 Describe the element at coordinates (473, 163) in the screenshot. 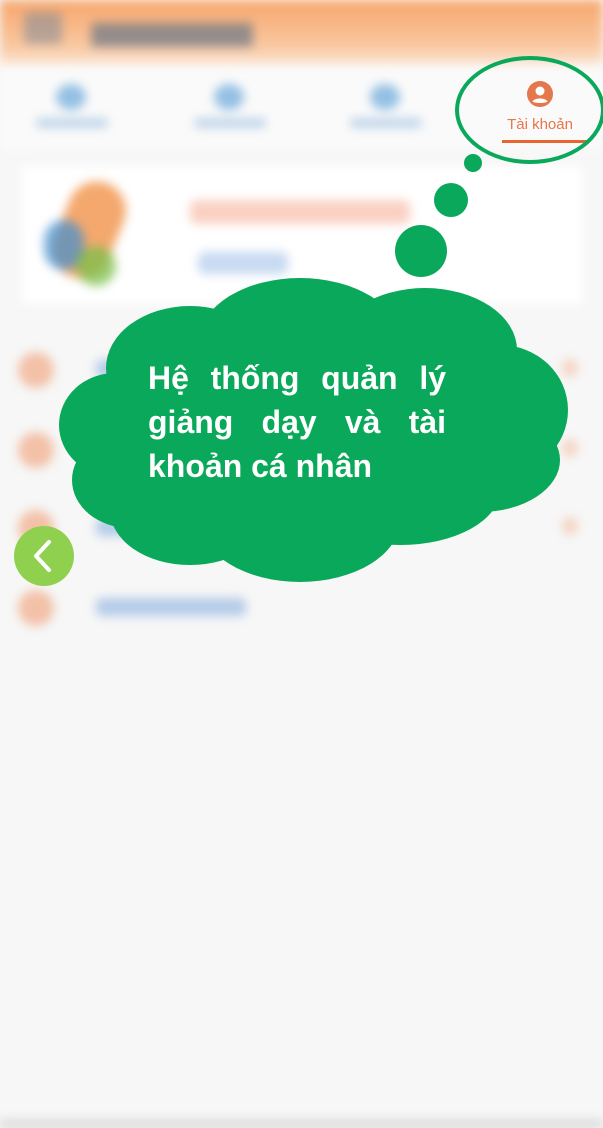

I see `thought-bubble-small` at that location.